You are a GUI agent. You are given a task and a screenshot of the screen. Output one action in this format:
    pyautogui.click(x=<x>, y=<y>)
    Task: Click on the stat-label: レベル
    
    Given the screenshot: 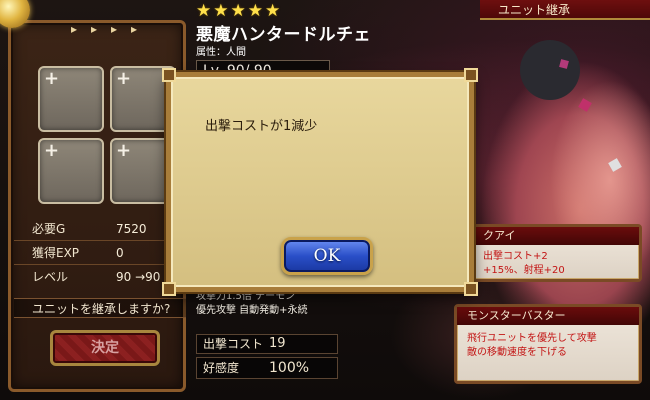 What is the action you would take?
    pyautogui.click(x=50, y=277)
    